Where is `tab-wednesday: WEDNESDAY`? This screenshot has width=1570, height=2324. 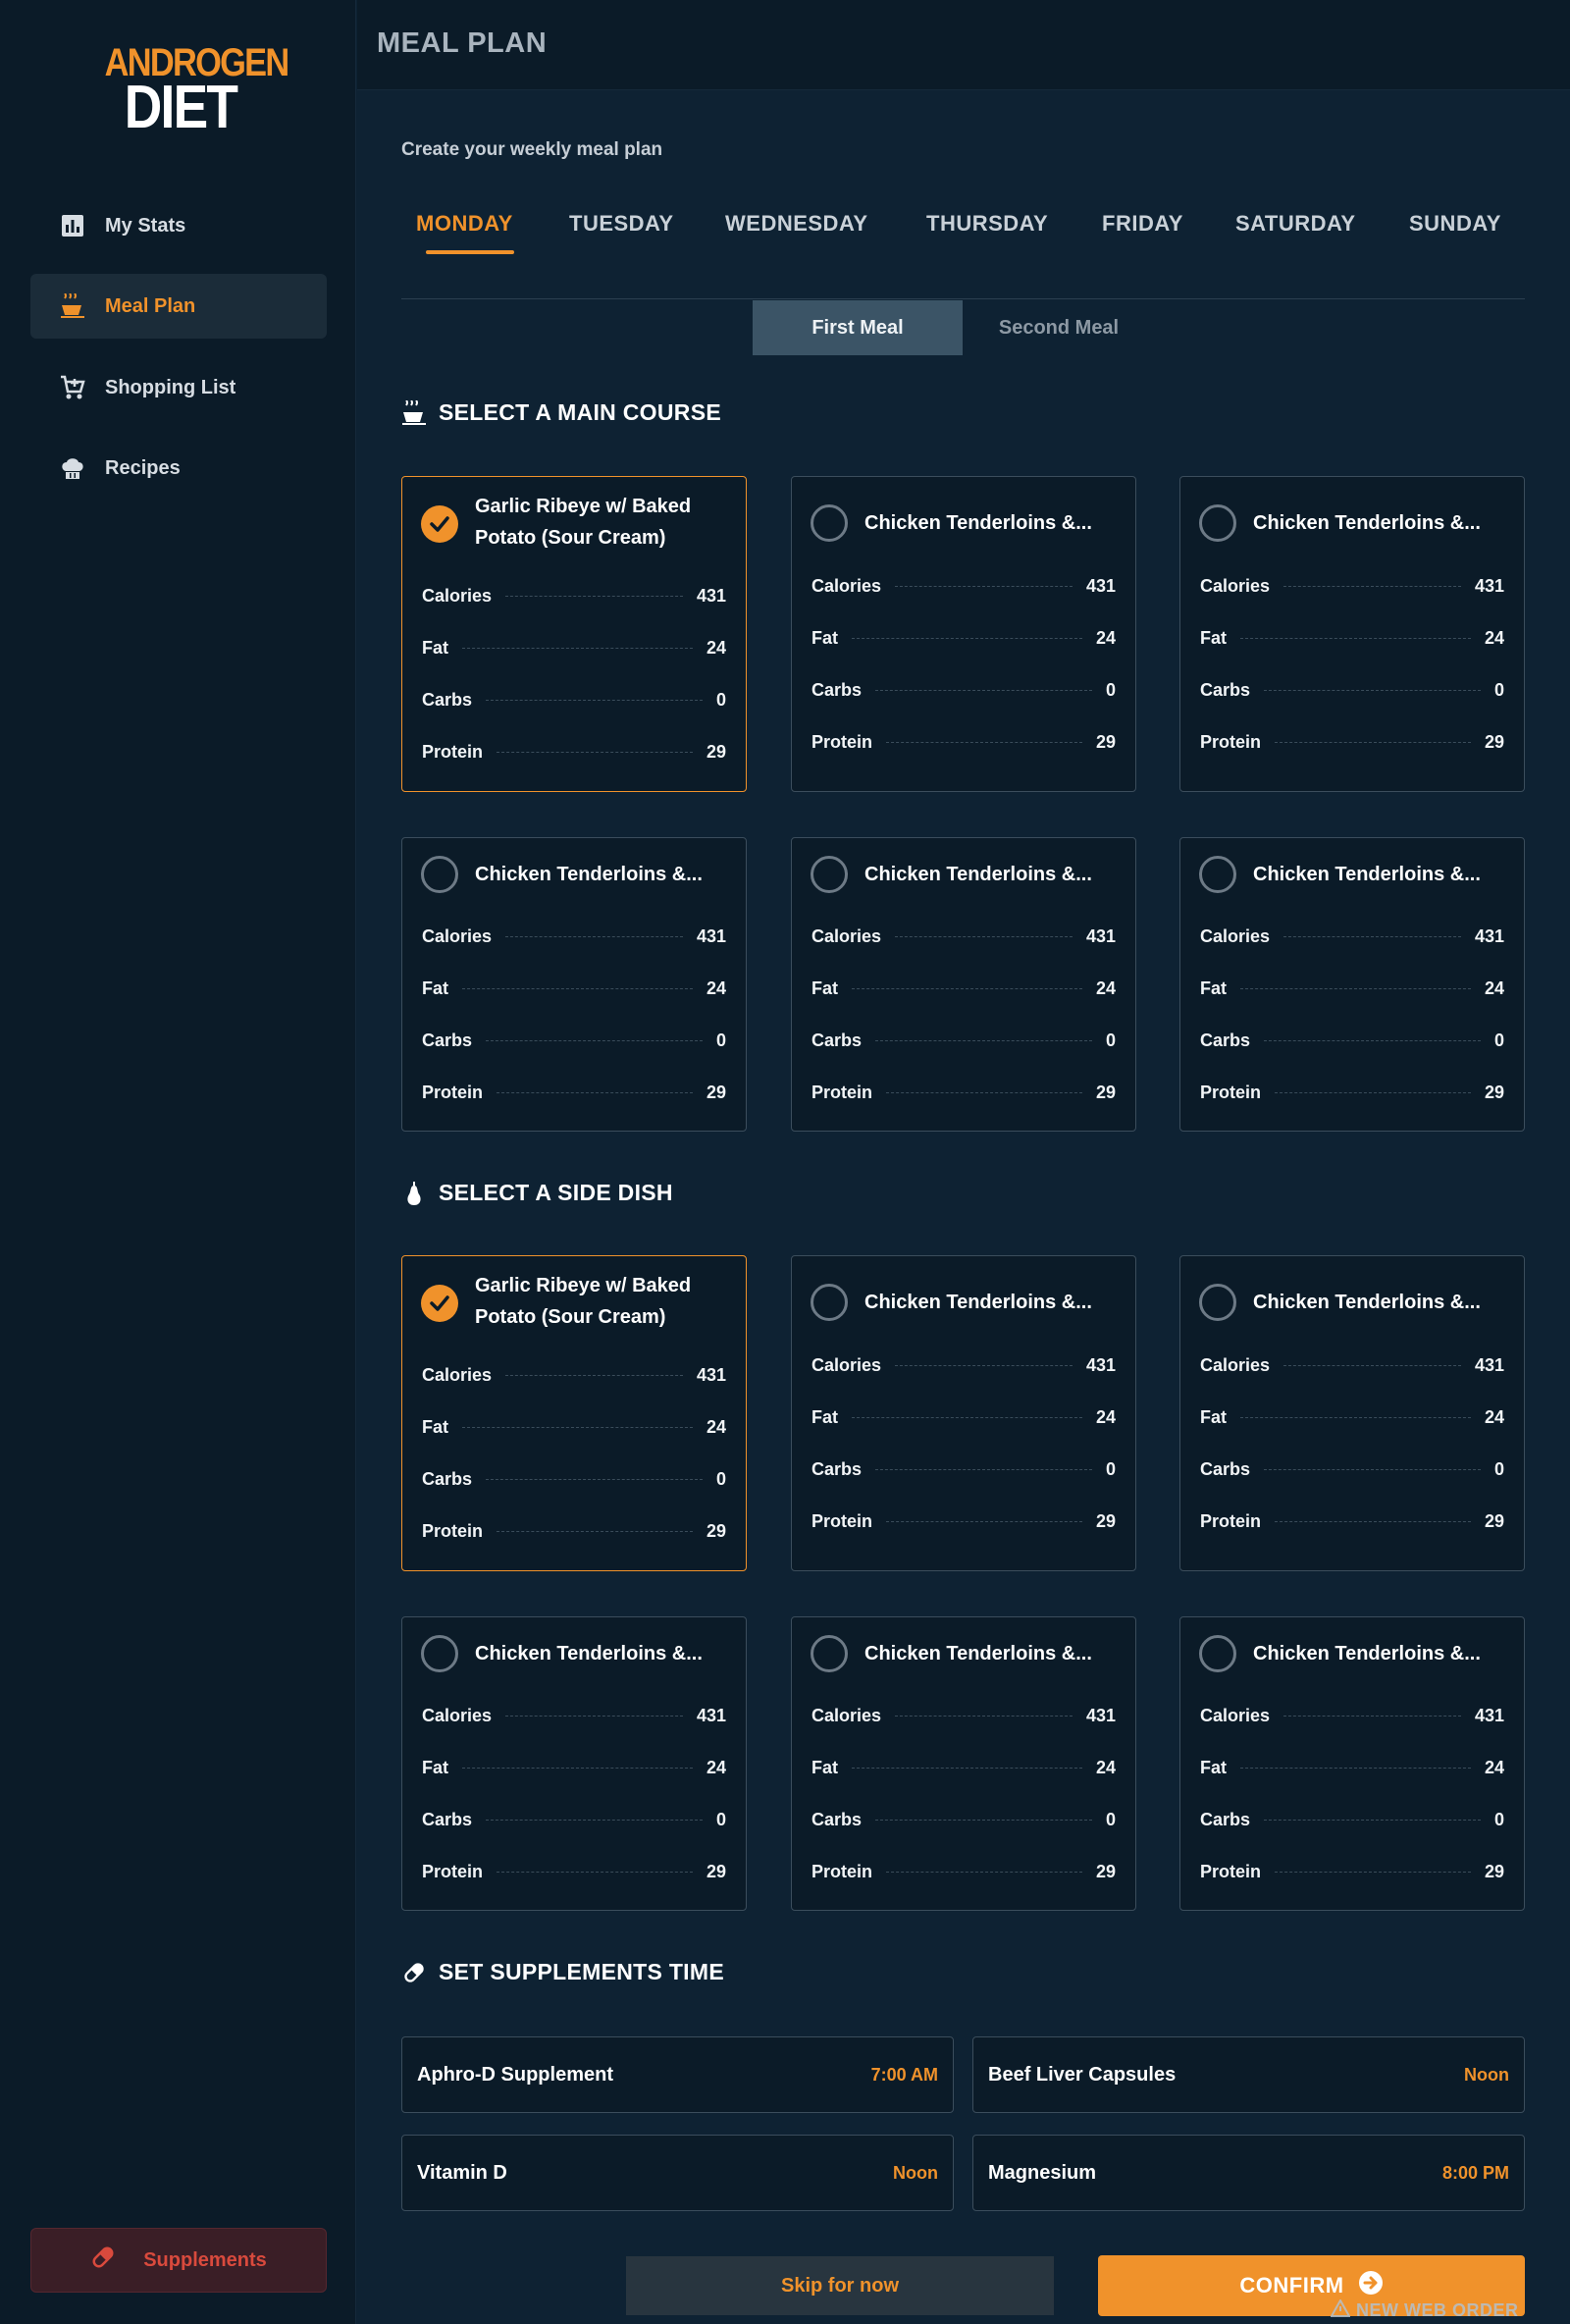
tab-wednesday: WEDNESDAY is located at coordinates (796, 224).